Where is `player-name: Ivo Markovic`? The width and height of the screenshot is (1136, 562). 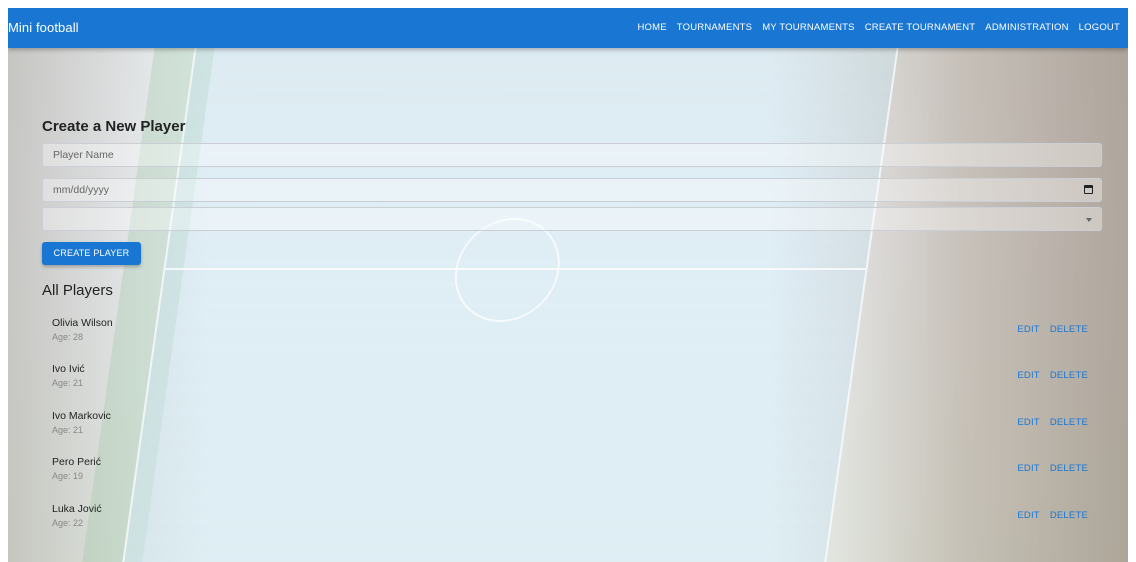
player-name: Ivo Markovic is located at coordinates (81, 416).